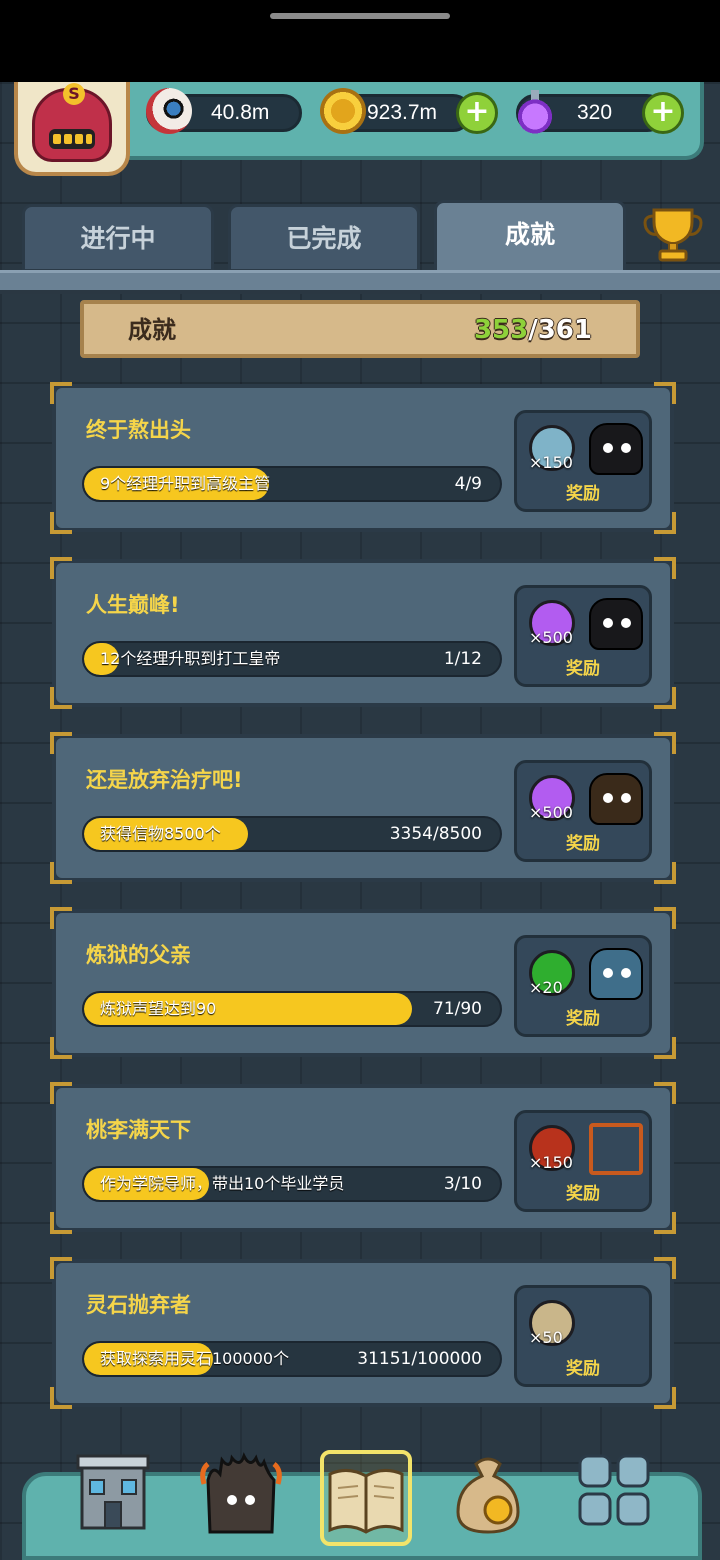  What do you see at coordinates (152, 330) in the screenshot?
I see `summary-title: 成就` at bounding box center [152, 330].